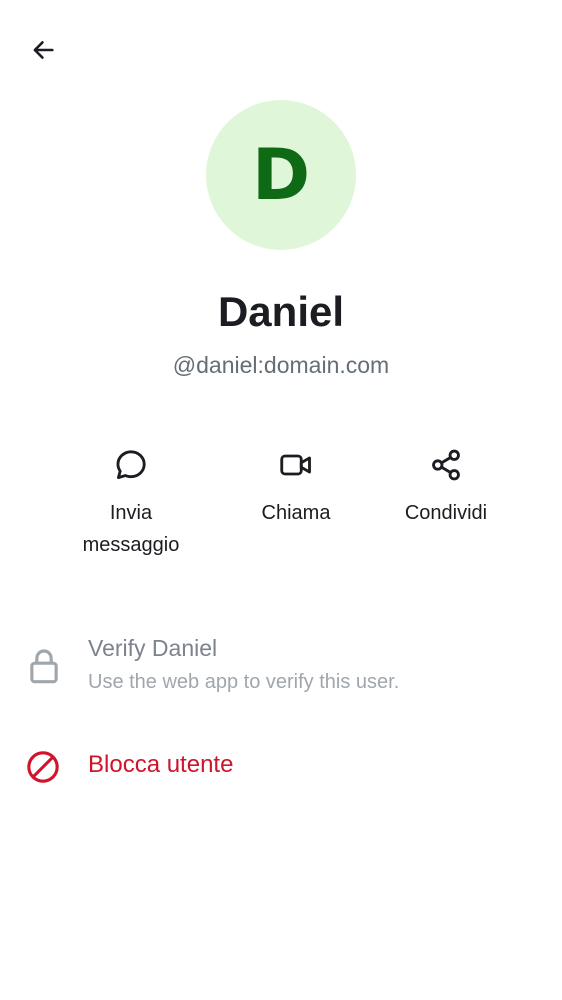 This screenshot has width=562, height=1000. I want to click on arrow-left-icon, so click(43, 50).